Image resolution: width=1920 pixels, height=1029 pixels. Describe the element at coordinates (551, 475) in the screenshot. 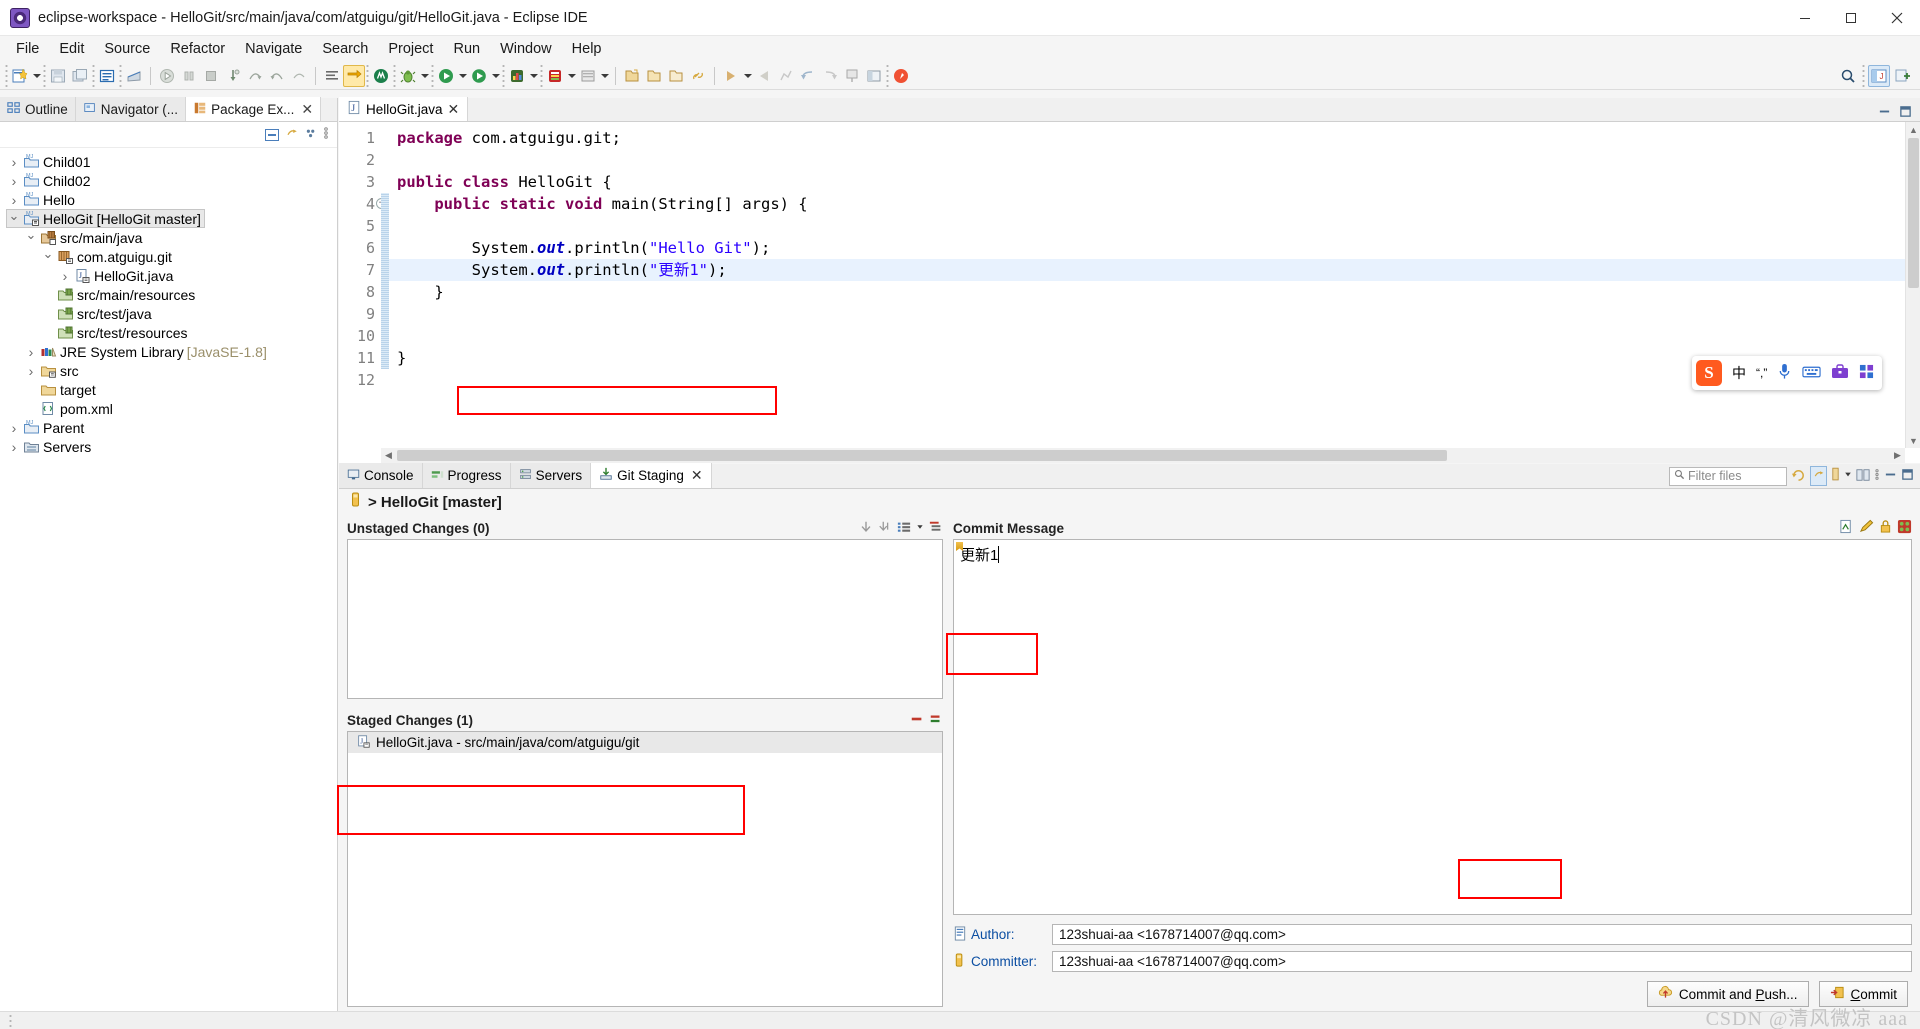

I see `tab-servers: Servers` at that location.